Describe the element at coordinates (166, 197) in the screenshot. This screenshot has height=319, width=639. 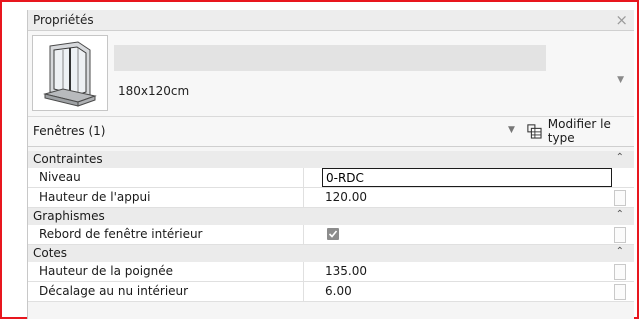
I see `param-name: Hauteur de l'appui` at that location.